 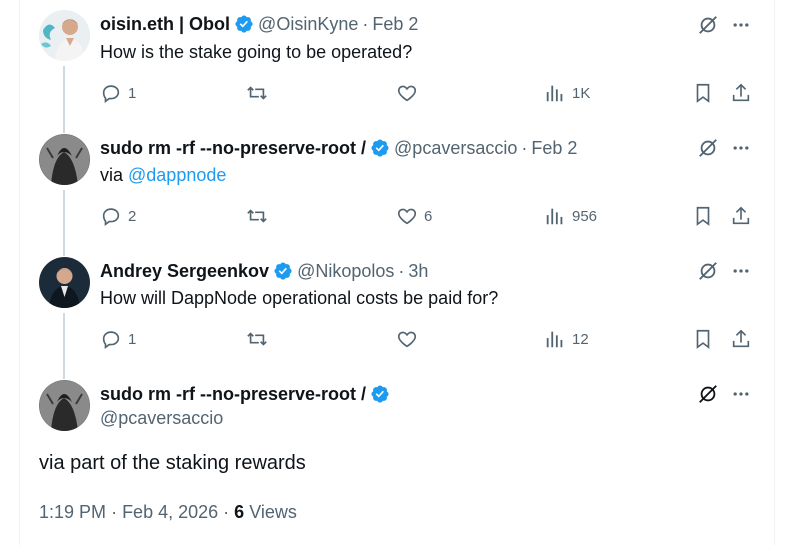 I want to click on author-name: Andrey Sergeenkov, so click(x=184, y=271).